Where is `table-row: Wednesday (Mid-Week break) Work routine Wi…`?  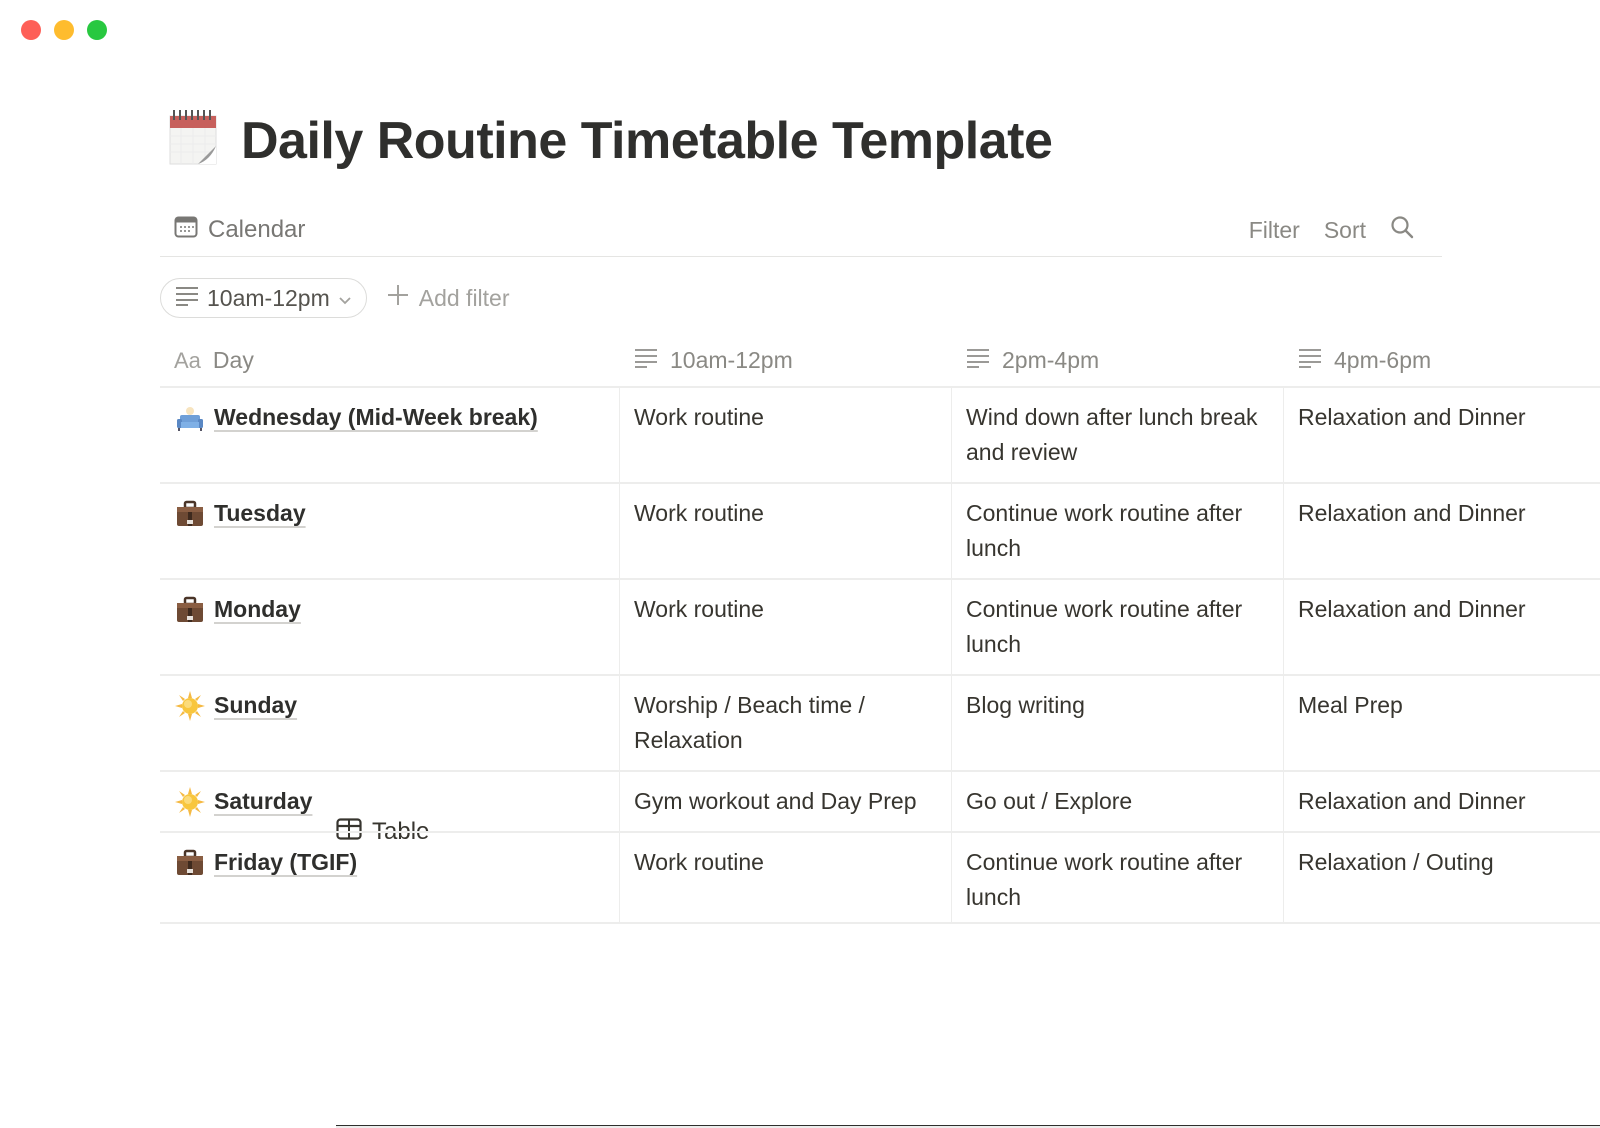
table-row: Wednesday (Mid-Week break) Work routine Wi… is located at coordinates (880, 436).